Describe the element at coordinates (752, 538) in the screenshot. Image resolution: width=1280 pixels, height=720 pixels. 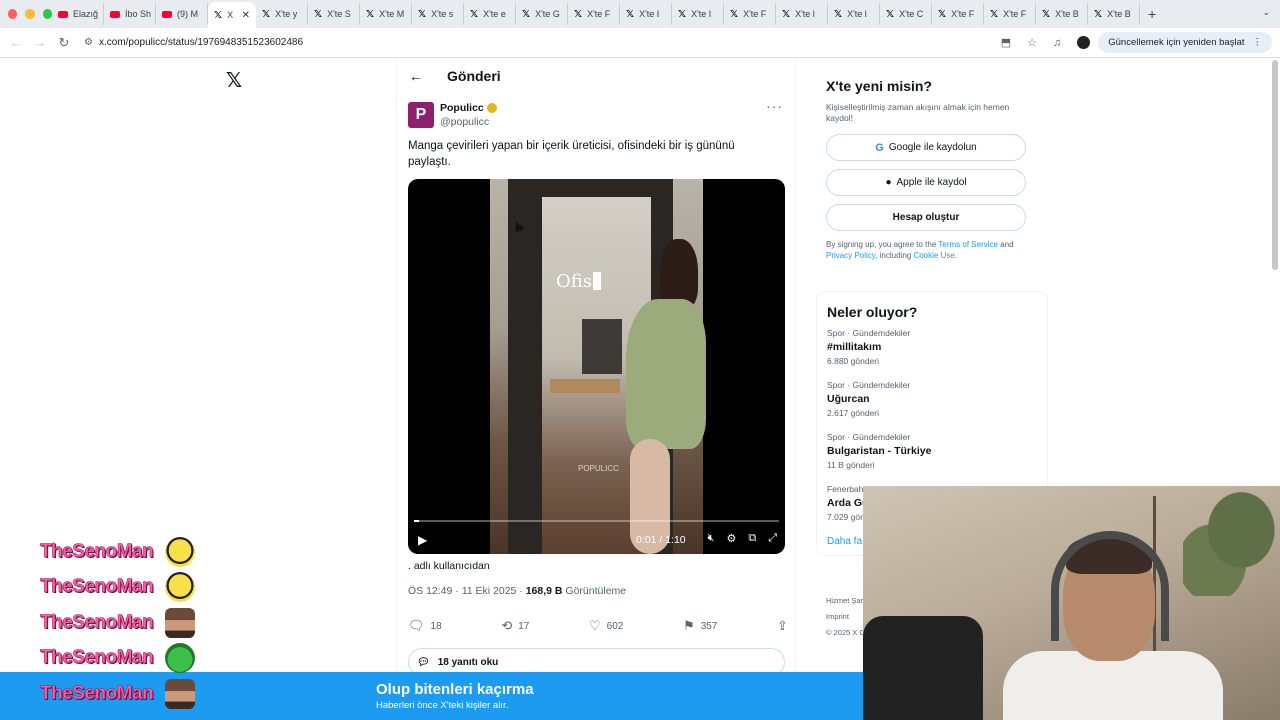
I see `pip-icon: ⧉` at that location.